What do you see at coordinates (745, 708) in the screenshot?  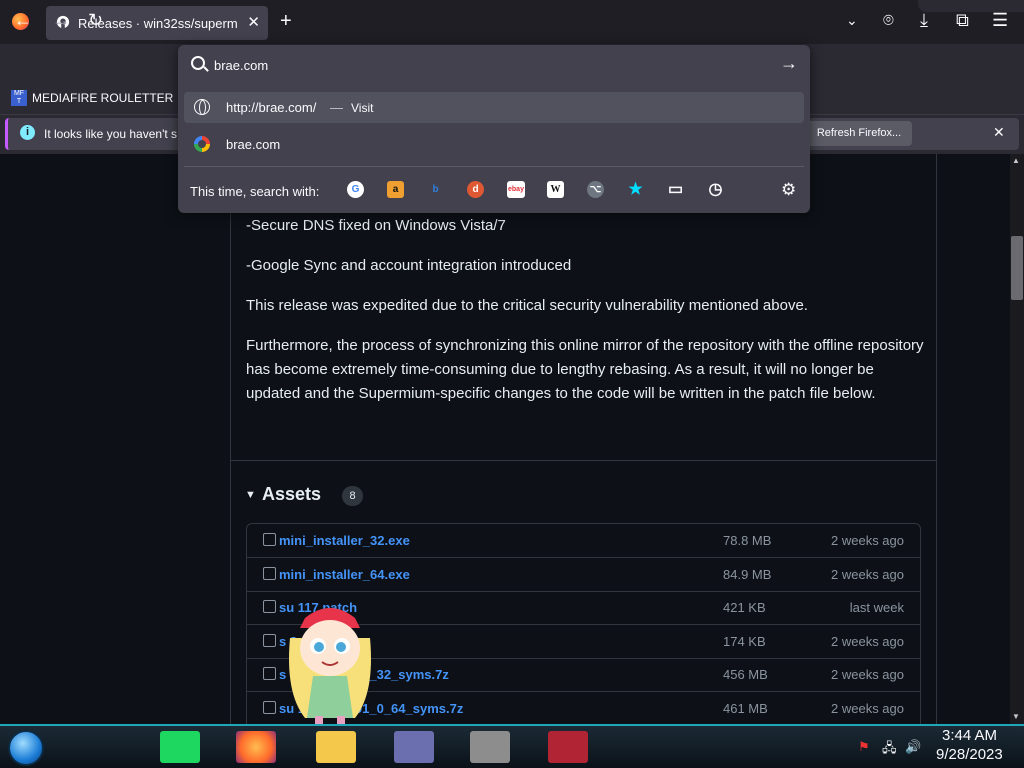 I see `asset-size: 461 MB` at bounding box center [745, 708].